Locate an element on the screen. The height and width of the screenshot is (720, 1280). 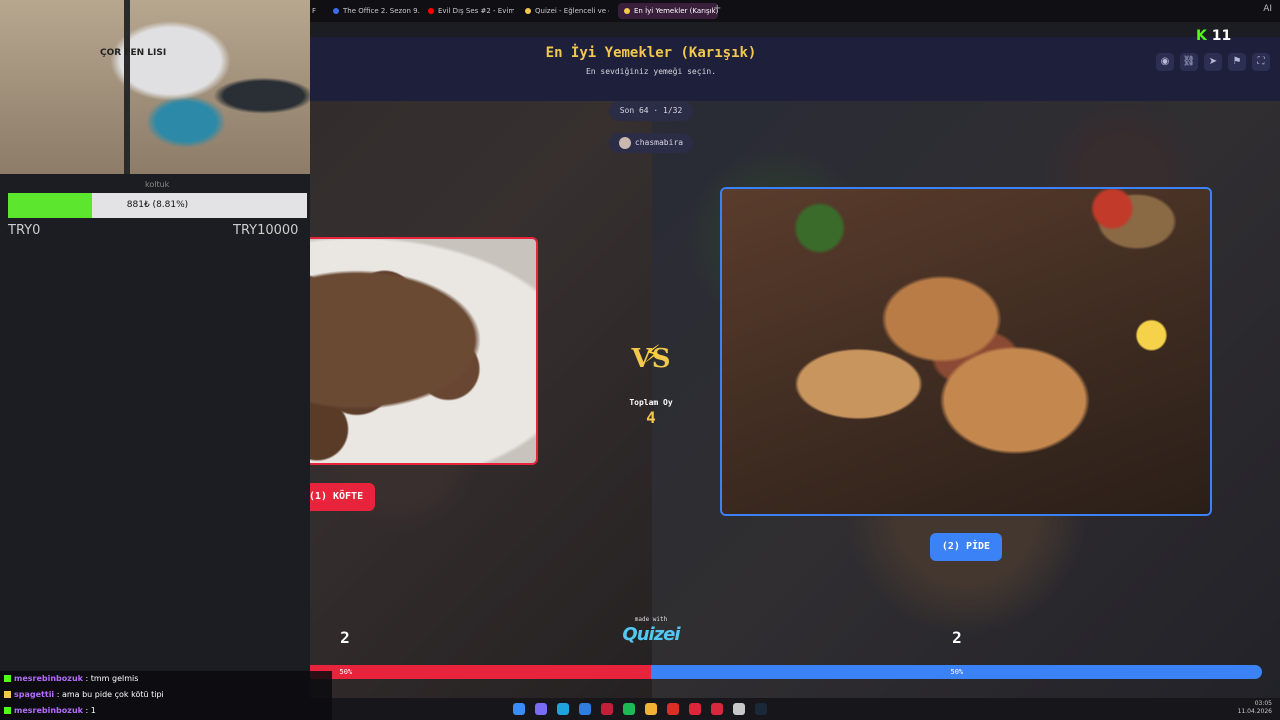
total-votes-value: 4 is located at coordinates (651, 417).